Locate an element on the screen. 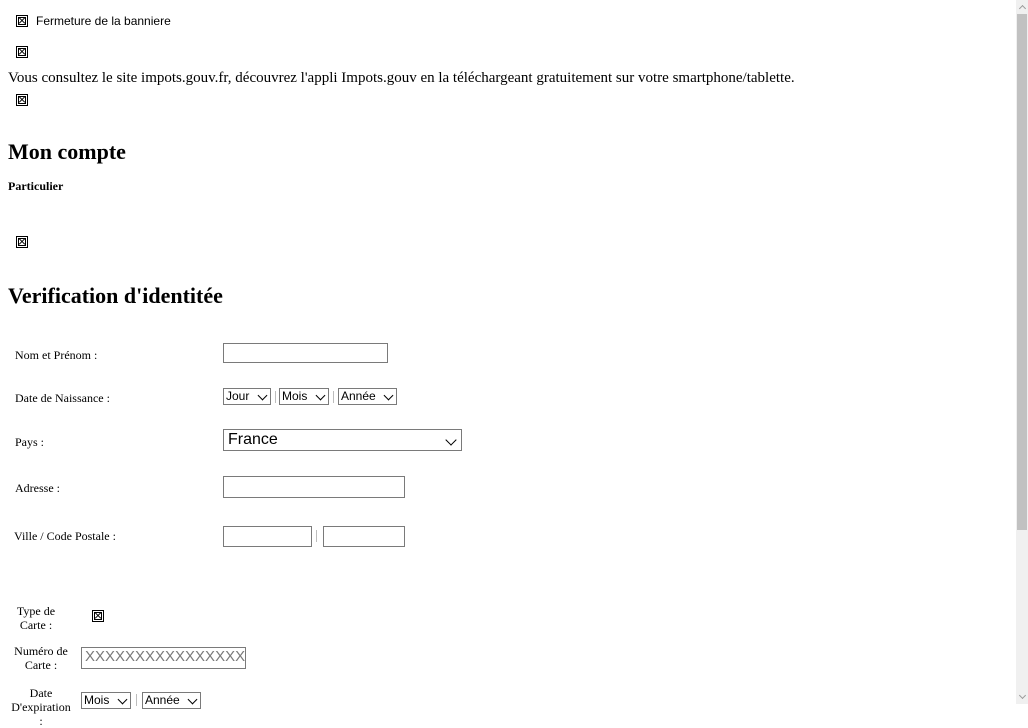 The image size is (1028, 728). card-number-label: Numéro de Carte : is located at coordinates (41, 658).